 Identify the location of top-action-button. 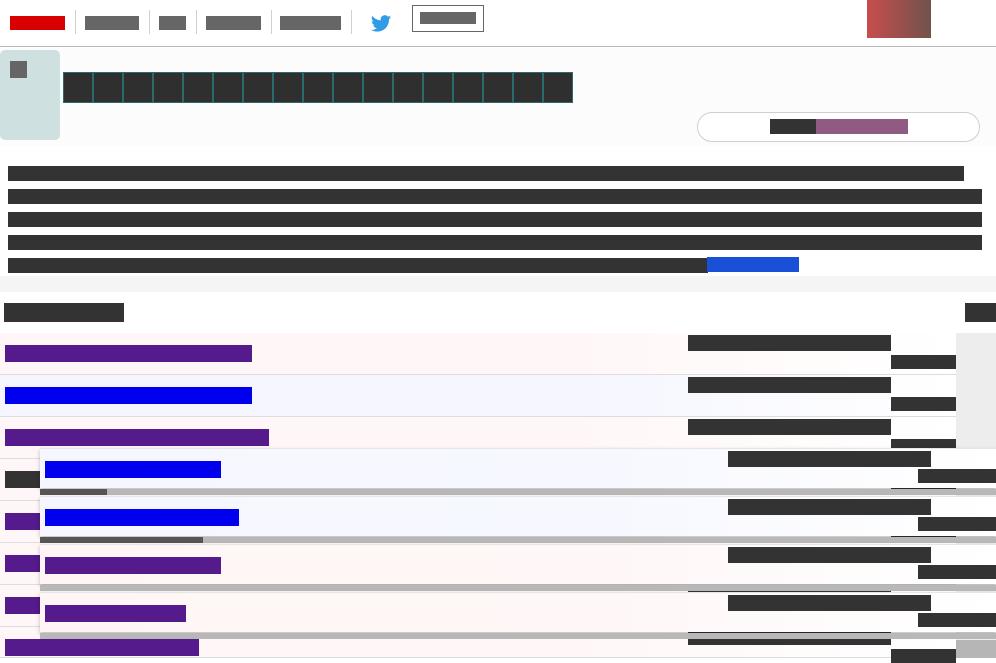
(448, 18).